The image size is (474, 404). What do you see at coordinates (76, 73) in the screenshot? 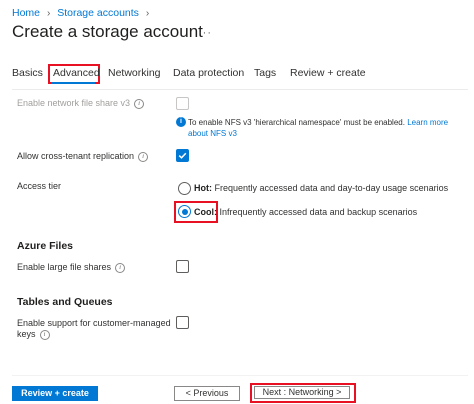
I see `tab-advanced: Advanced` at bounding box center [76, 73].